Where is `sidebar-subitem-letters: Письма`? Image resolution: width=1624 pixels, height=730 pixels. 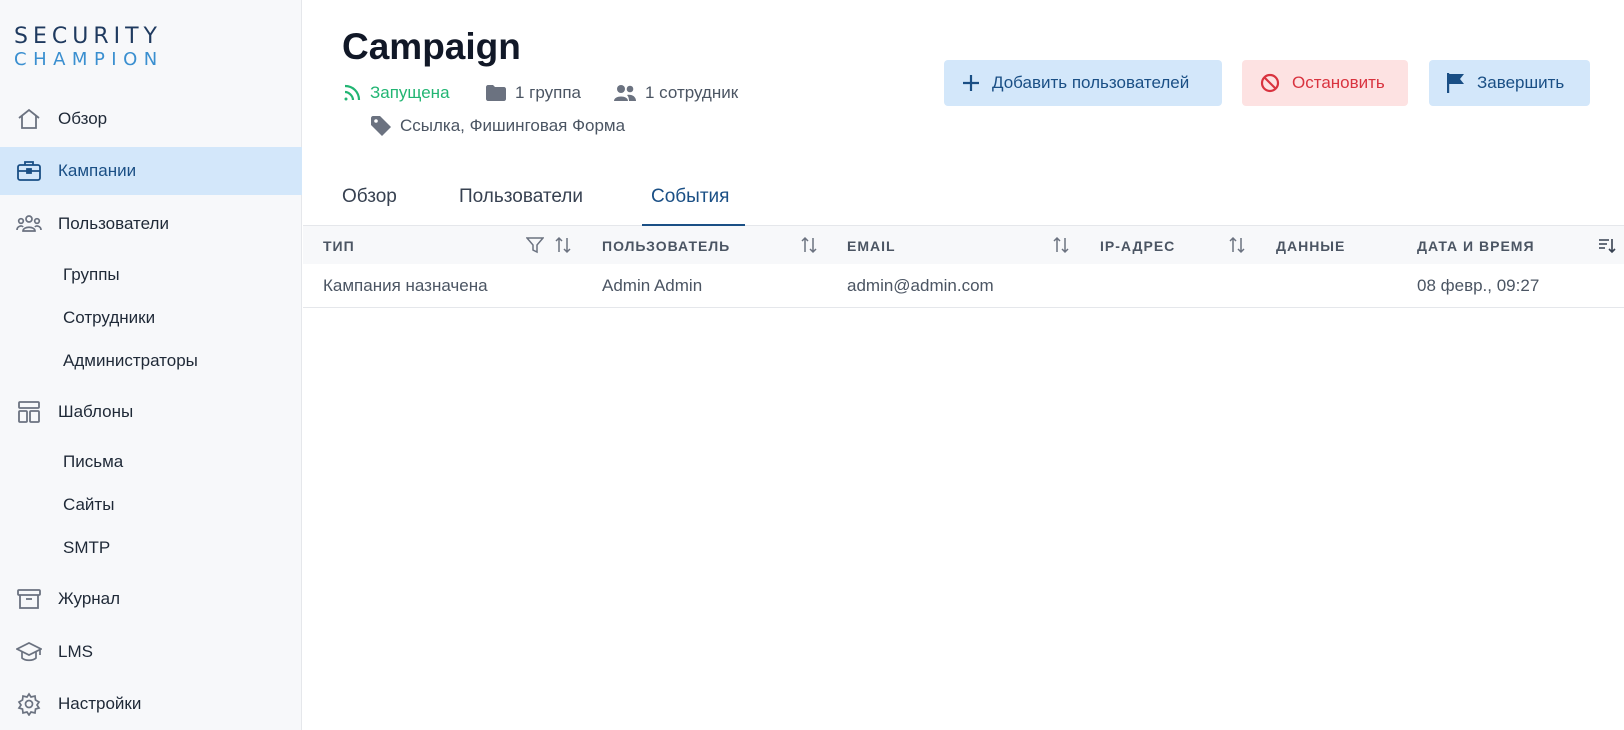 sidebar-subitem-letters: Письма is located at coordinates (93, 462).